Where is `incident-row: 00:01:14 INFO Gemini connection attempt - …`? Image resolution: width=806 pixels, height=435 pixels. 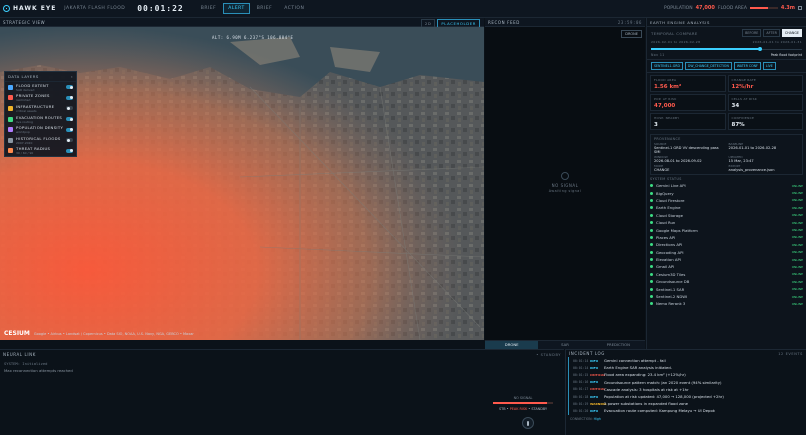 incident-row: 00:01:14 INFO Gemini connection attempt - … is located at coordinates (687, 361).